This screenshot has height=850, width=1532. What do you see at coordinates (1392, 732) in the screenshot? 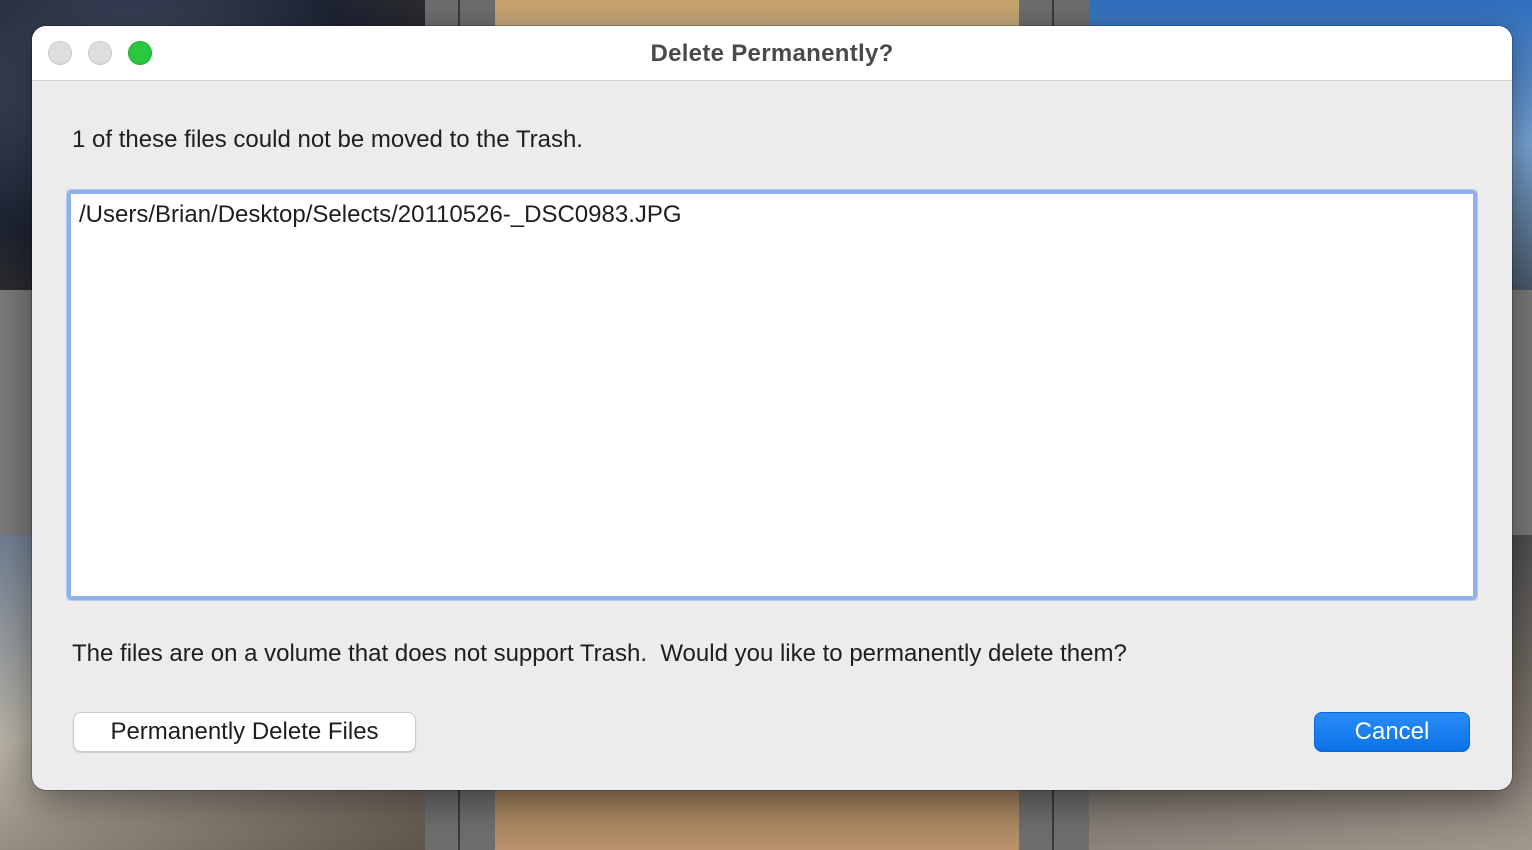
I see `cancel-button: Cancel` at bounding box center [1392, 732].